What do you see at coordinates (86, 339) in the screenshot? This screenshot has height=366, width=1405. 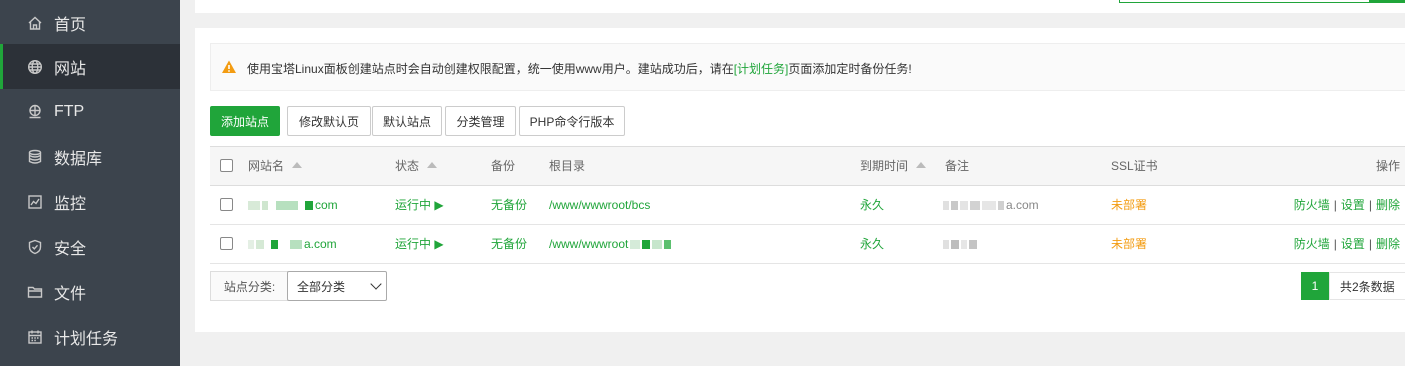 I see `sidebar-item-label: 计划任务` at bounding box center [86, 339].